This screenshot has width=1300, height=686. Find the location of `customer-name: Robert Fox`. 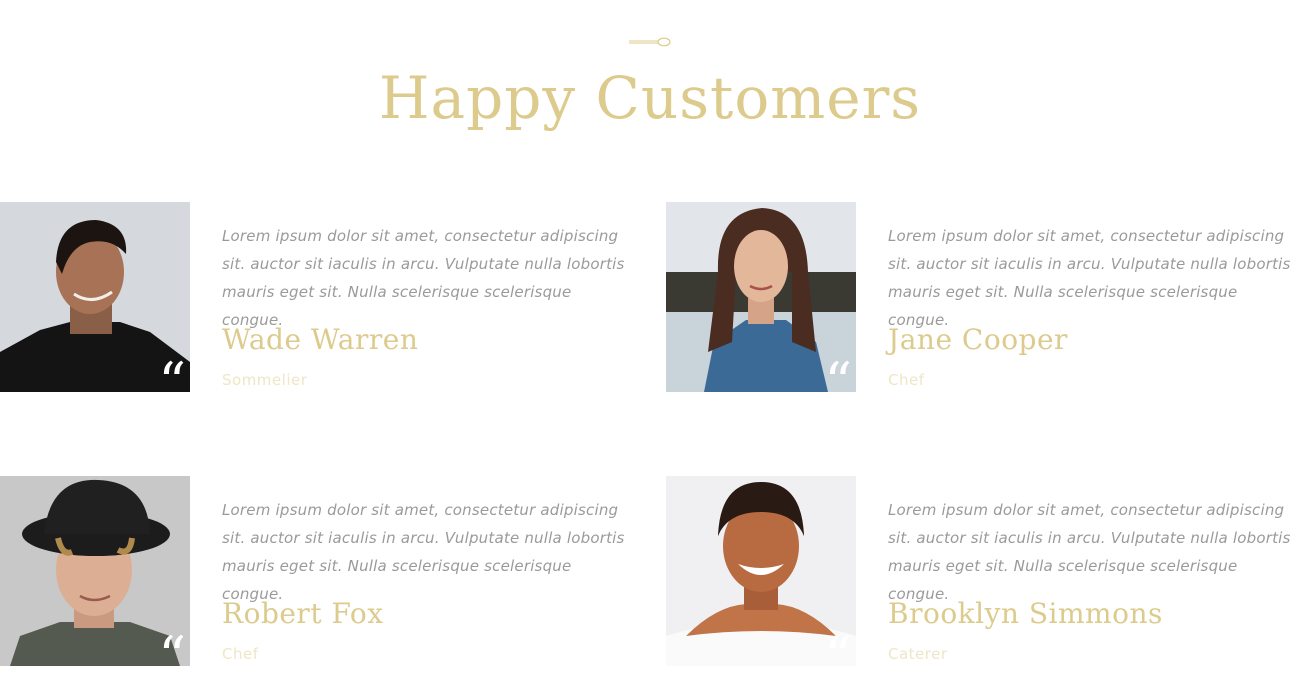

customer-name: Robert Fox is located at coordinates (303, 613).